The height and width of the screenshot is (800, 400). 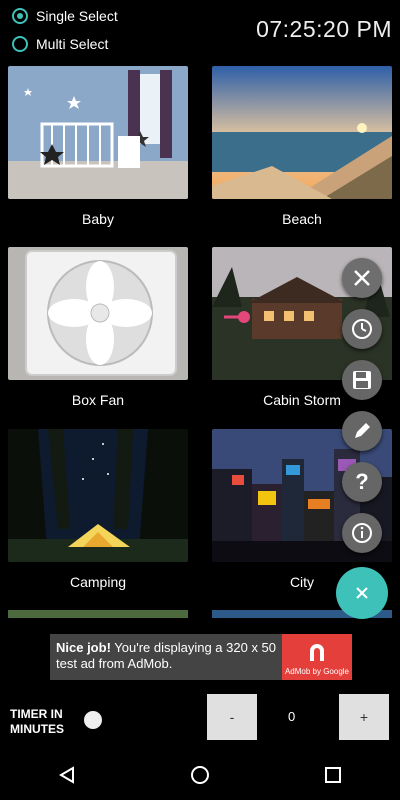 I want to click on save-icon, so click(x=362, y=380).